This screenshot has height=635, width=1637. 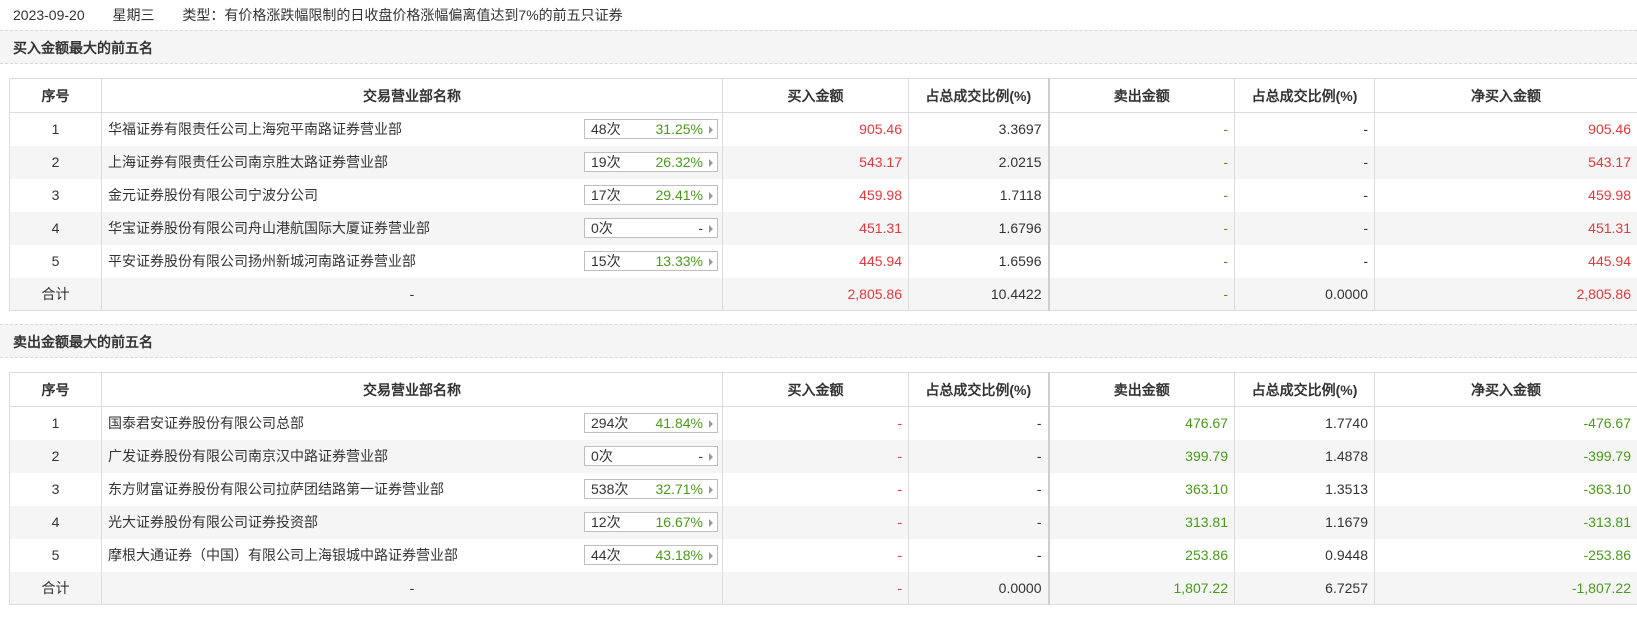 I want to click on listing-count: 294次, so click(x=610, y=423).